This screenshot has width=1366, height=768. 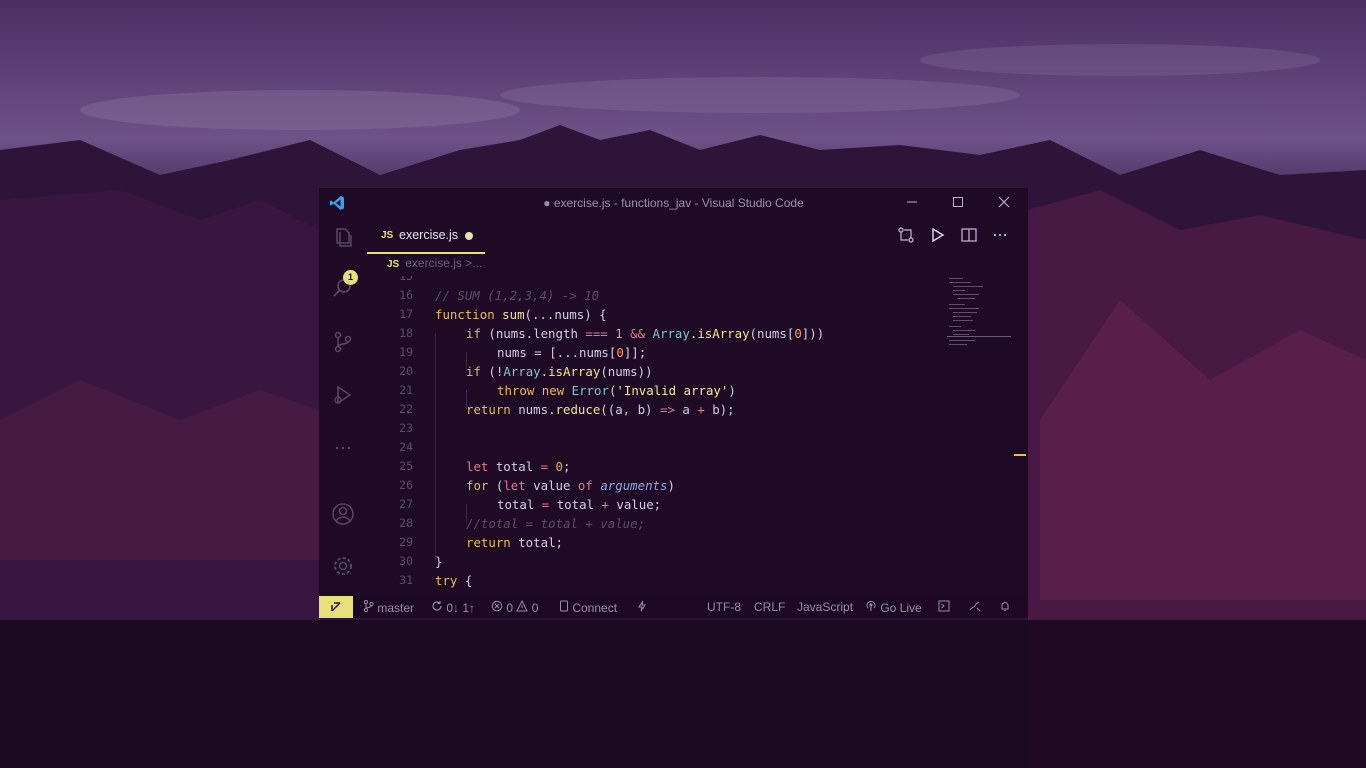 What do you see at coordinates (979, 316) in the screenshot?
I see `minimap` at bounding box center [979, 316].